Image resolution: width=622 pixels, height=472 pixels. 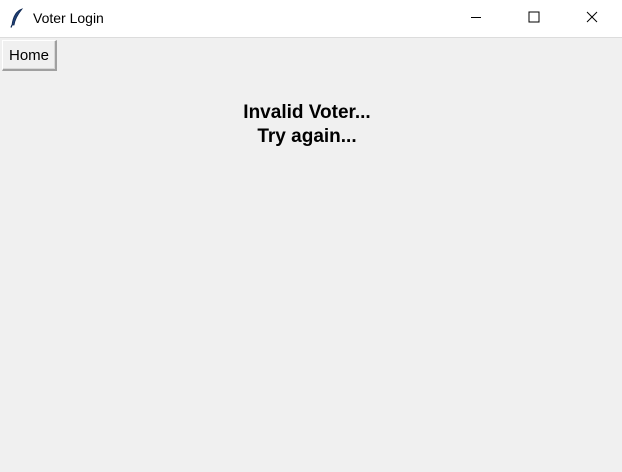 What do you see at coordinates (68, 18) in the screenshot?
I see `window-title: Voter Login` at bounding box center [68, 18].